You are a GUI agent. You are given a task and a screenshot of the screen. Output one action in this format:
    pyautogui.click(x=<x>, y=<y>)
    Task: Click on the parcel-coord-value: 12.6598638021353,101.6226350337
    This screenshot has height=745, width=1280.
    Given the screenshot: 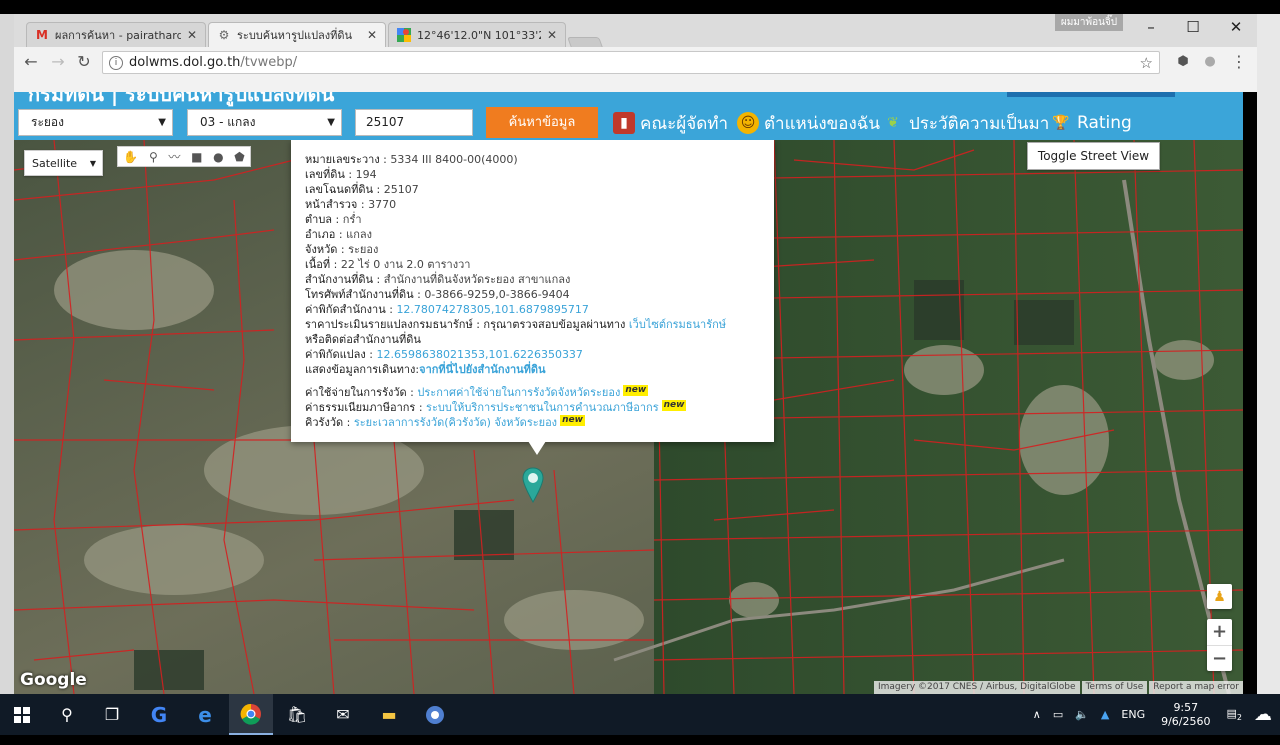 What is the action you would take?
    pyautogui.click(x=479, y=354)
    